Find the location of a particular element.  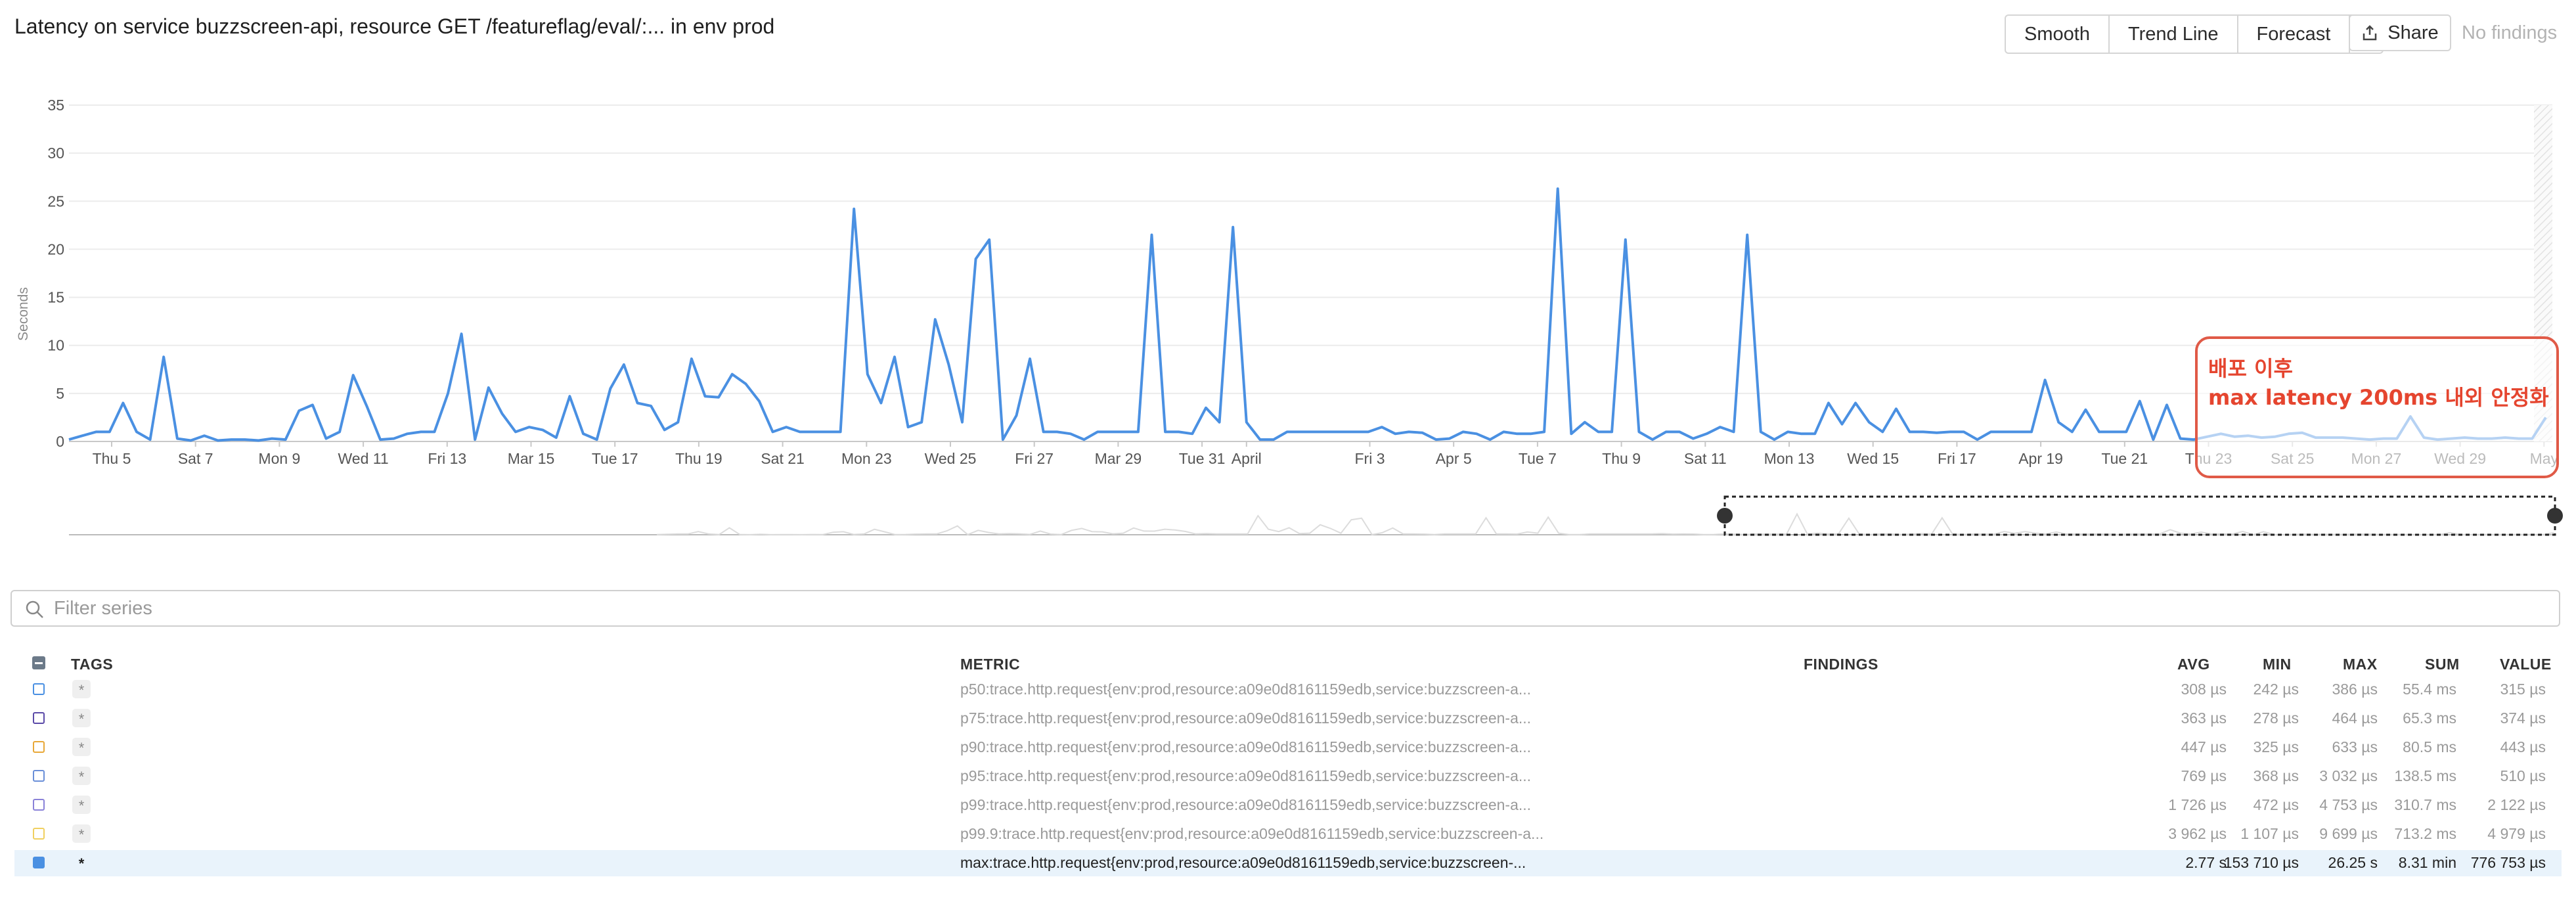

sum-header: SUM is located at coordinates (2442, 664).